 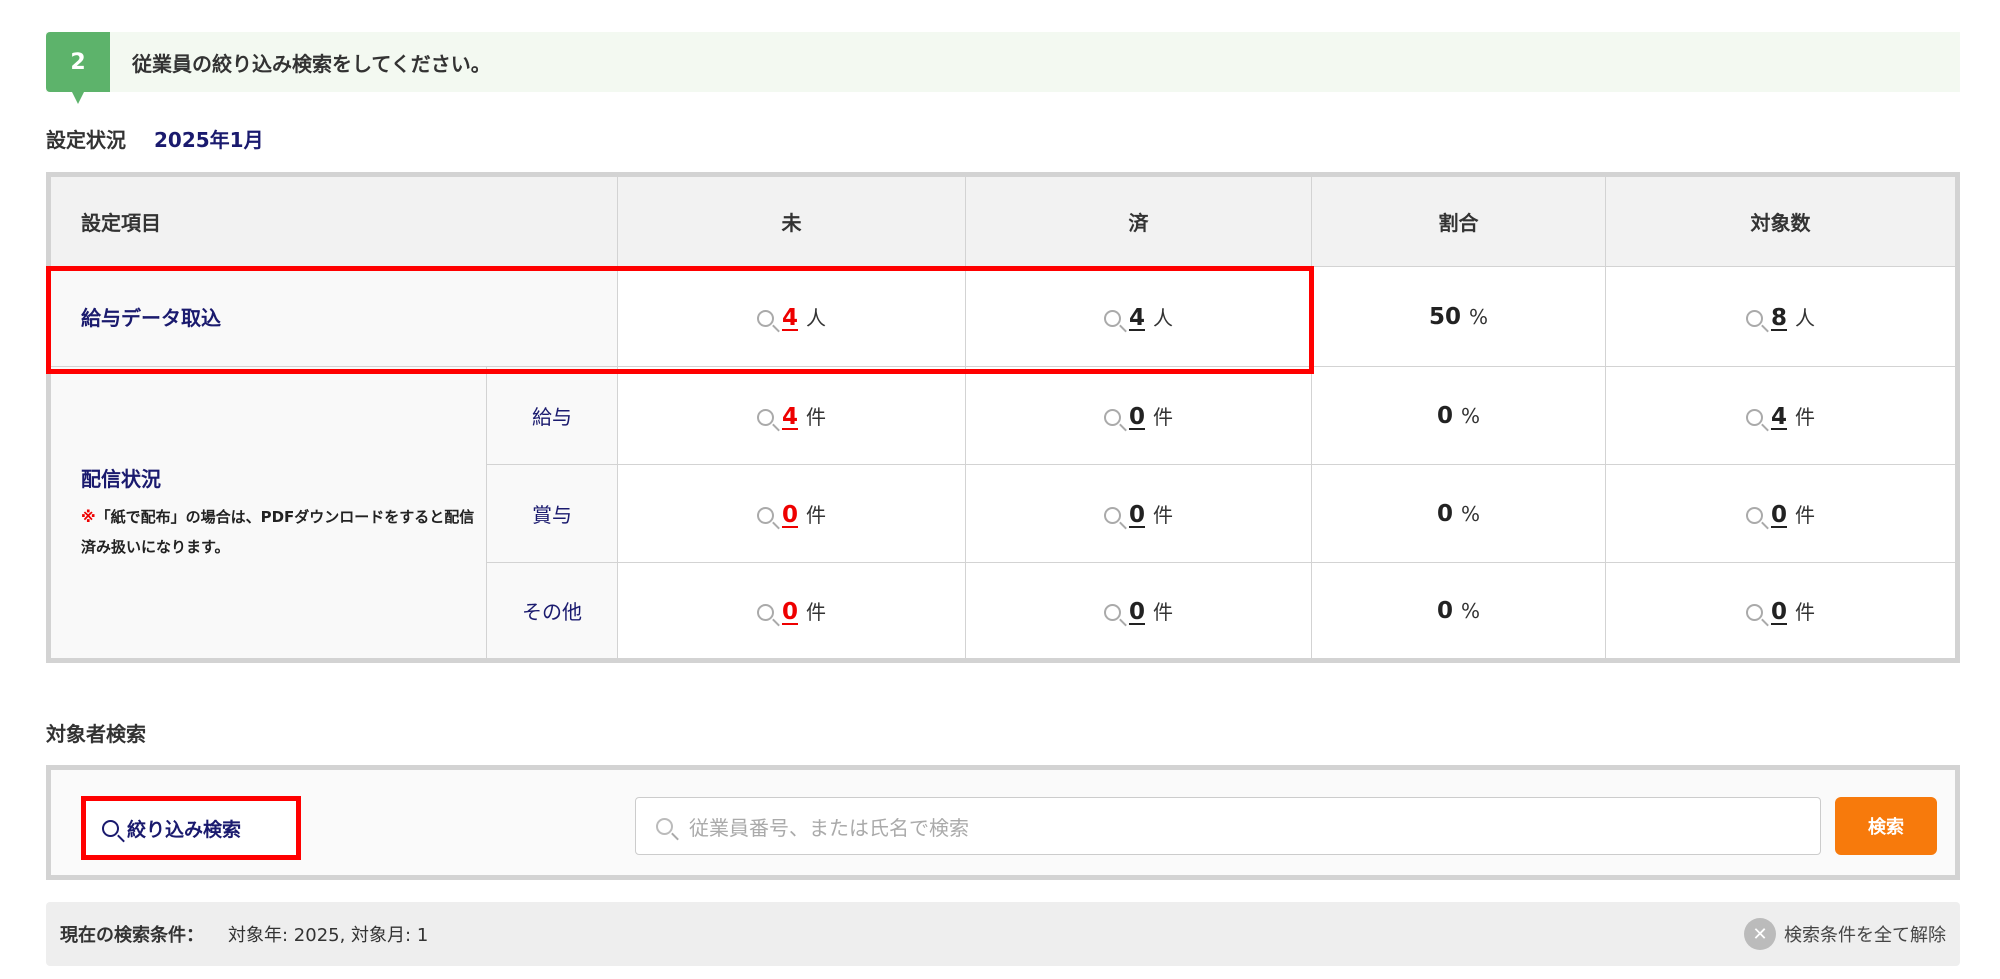 What do you see at coordinates (1779, 417) in the screenshot?
I see `total-count-link: 4` at bounding box center [1779, 417].